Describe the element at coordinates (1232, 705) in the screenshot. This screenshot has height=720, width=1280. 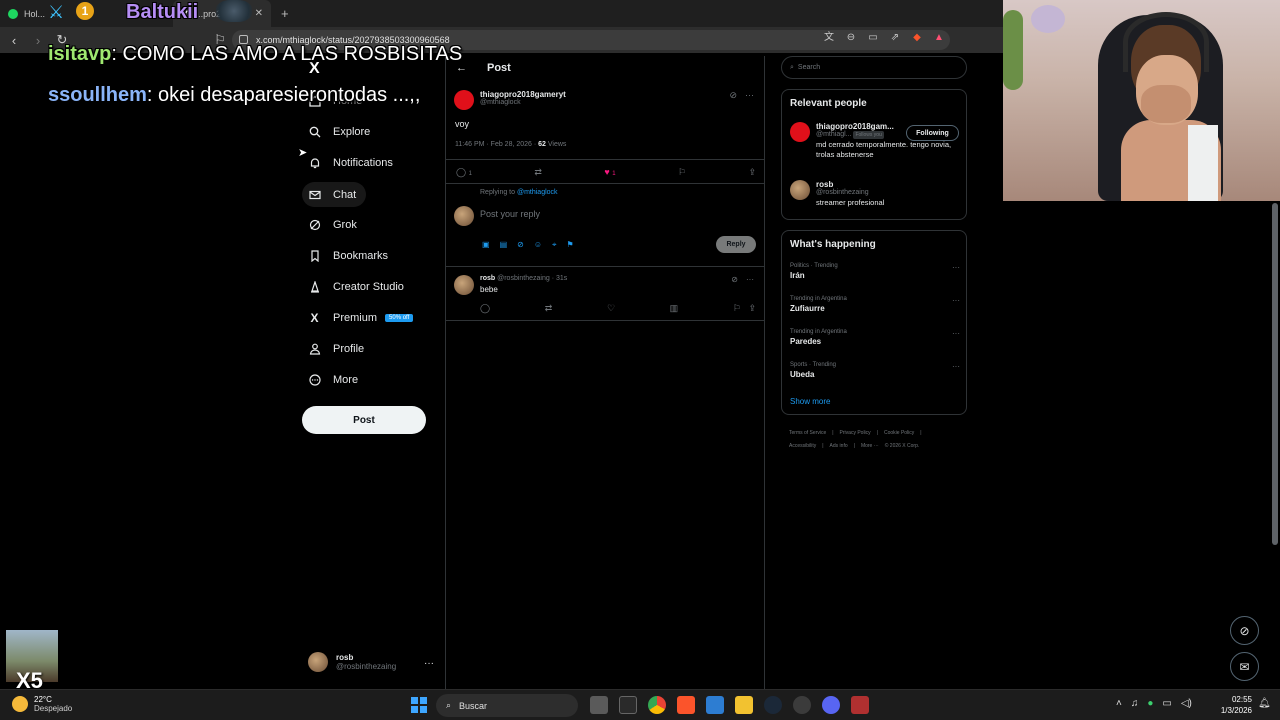
I see `clock: 02:55 1/3/2026` at that location.